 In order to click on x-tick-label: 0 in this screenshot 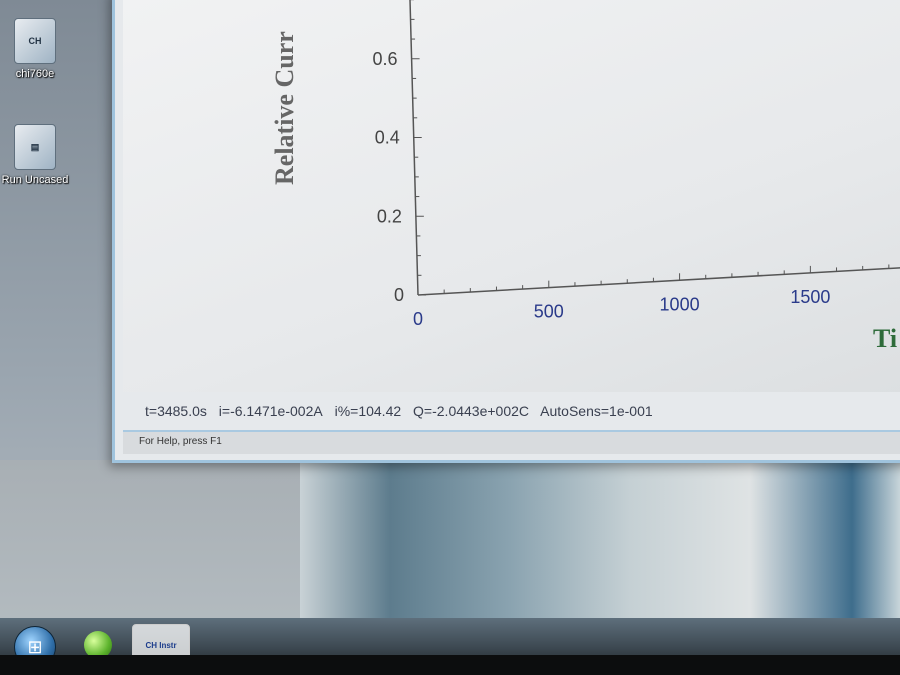, I will do `click(418, 319)`.